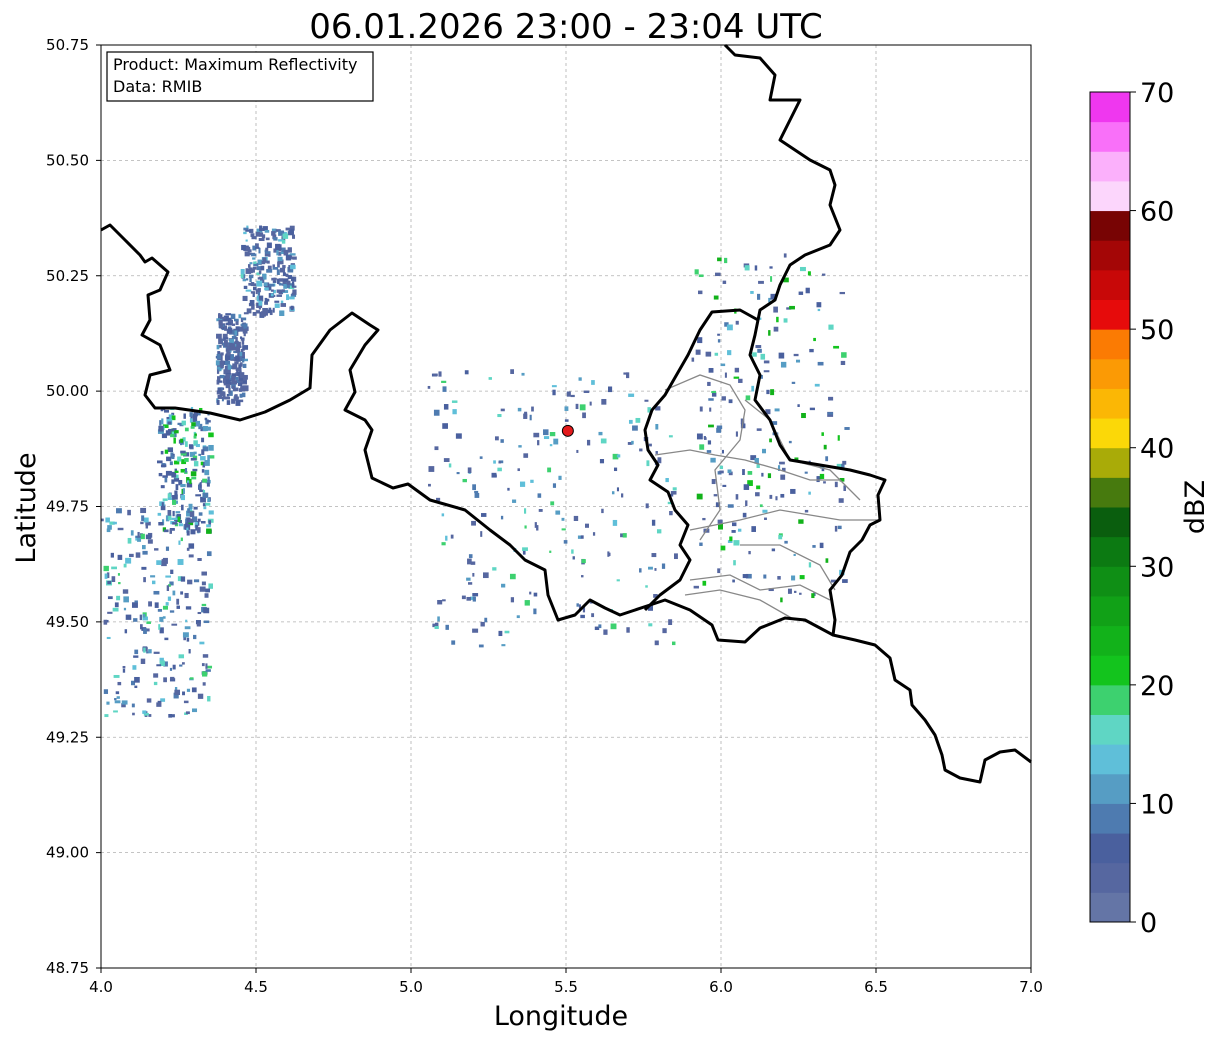  I want to click on y-tick-label: 48.75, so click(67, 968).